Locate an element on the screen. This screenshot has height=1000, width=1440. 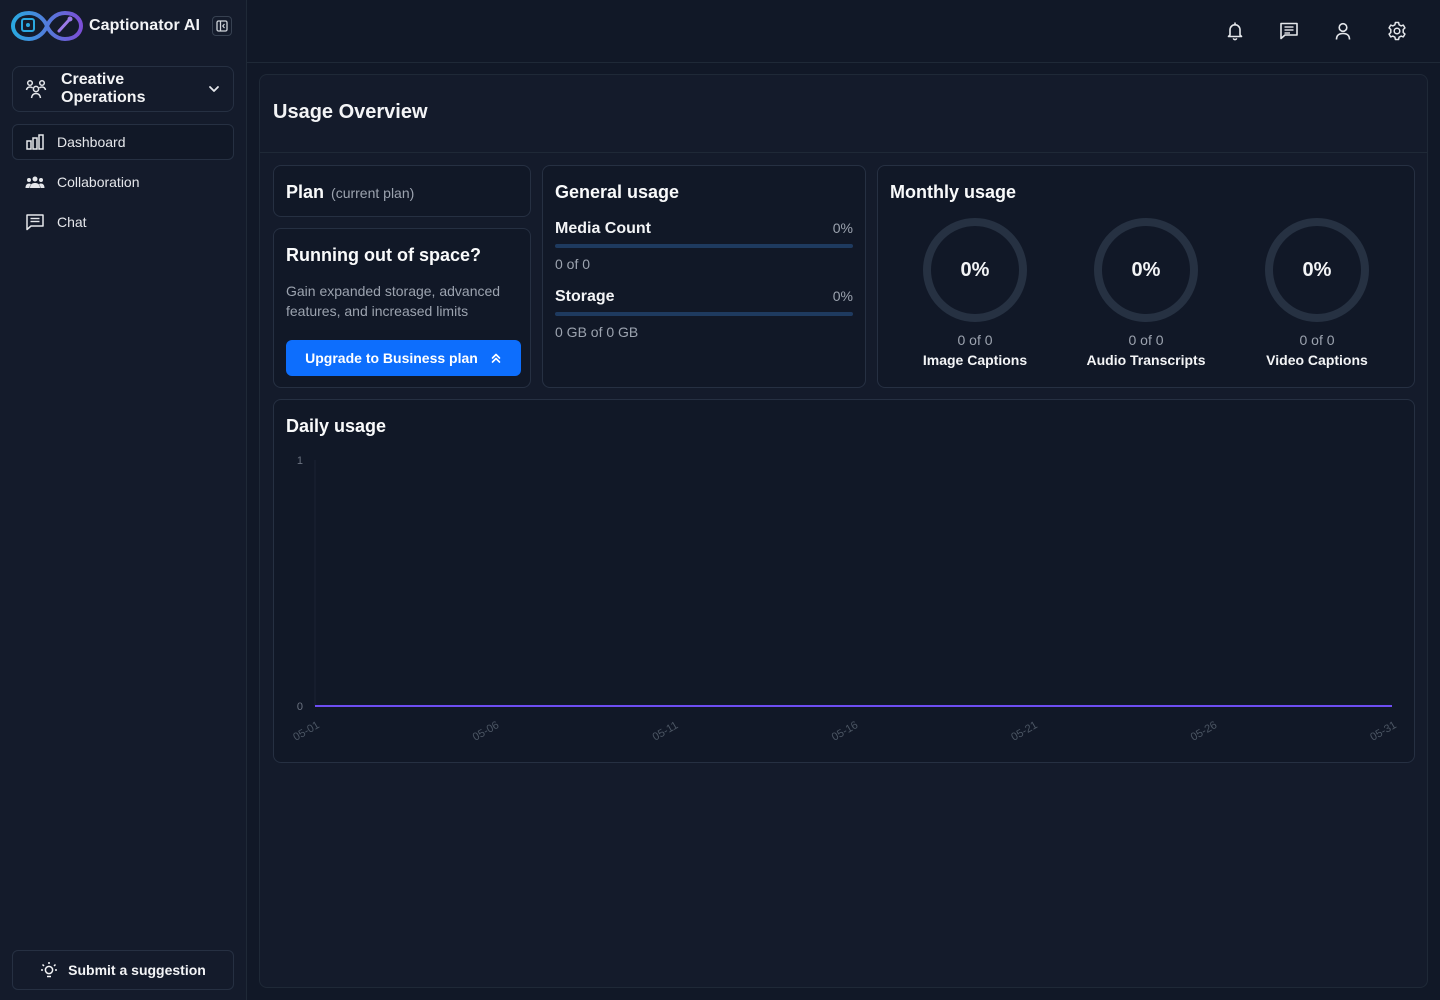
bar-chart-icon is located at coordinates (35, 142).